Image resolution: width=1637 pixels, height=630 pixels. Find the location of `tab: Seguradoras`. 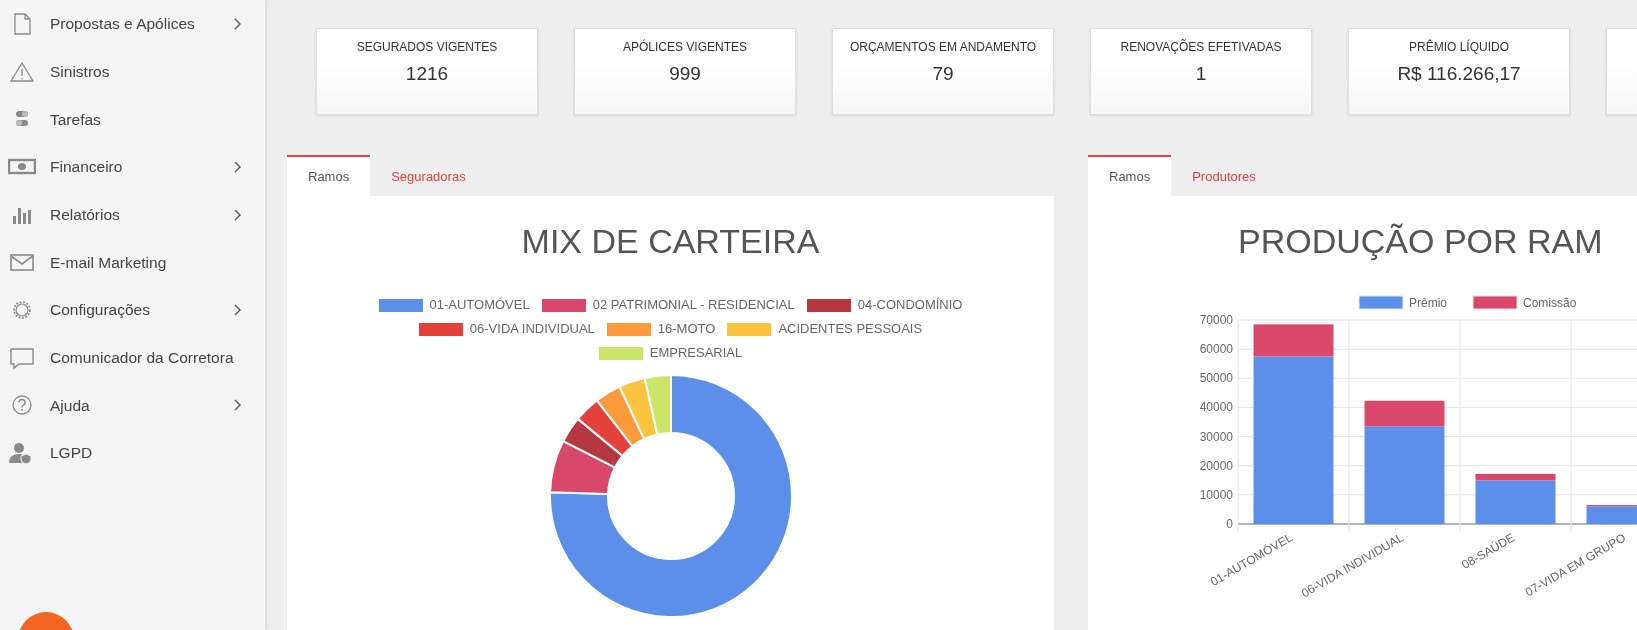

tab: Seguradoras is located at coordinates (428, 175).